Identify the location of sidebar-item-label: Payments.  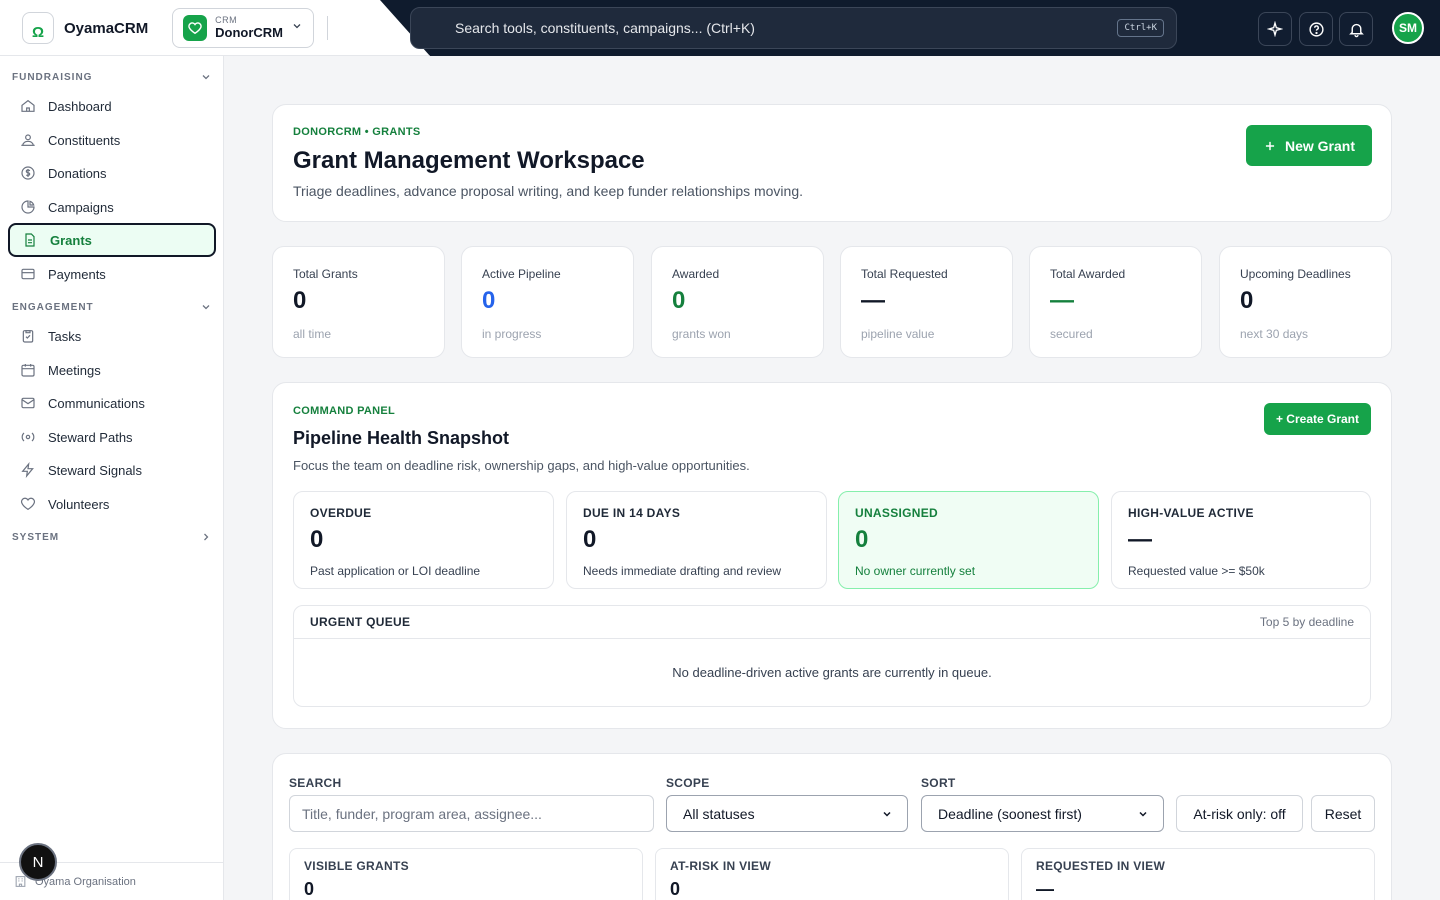
(77, 274).